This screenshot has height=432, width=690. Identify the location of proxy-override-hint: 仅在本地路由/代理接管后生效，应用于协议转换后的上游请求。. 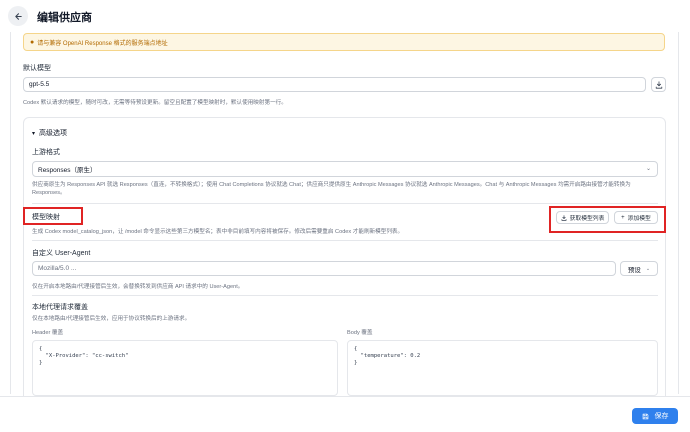
(111, 319).